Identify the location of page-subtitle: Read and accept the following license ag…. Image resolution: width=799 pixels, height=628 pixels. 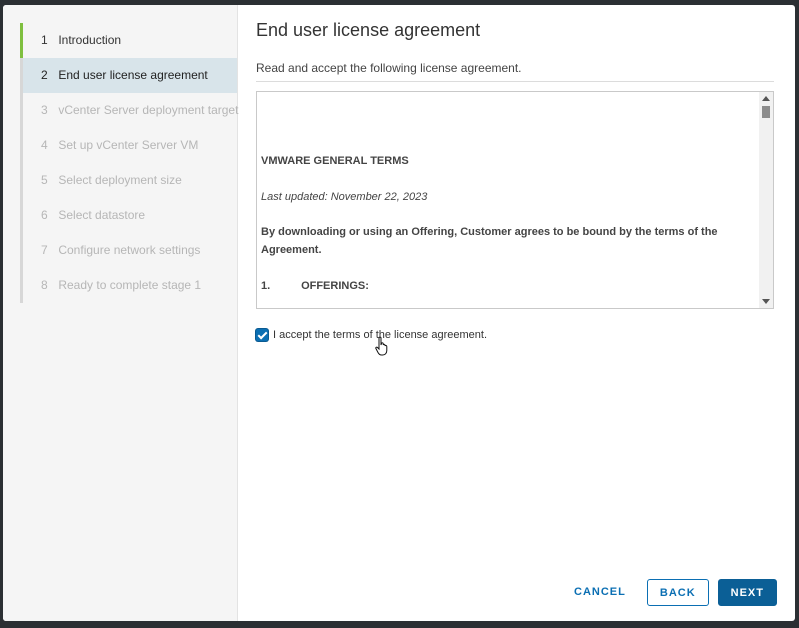
(389, 68).